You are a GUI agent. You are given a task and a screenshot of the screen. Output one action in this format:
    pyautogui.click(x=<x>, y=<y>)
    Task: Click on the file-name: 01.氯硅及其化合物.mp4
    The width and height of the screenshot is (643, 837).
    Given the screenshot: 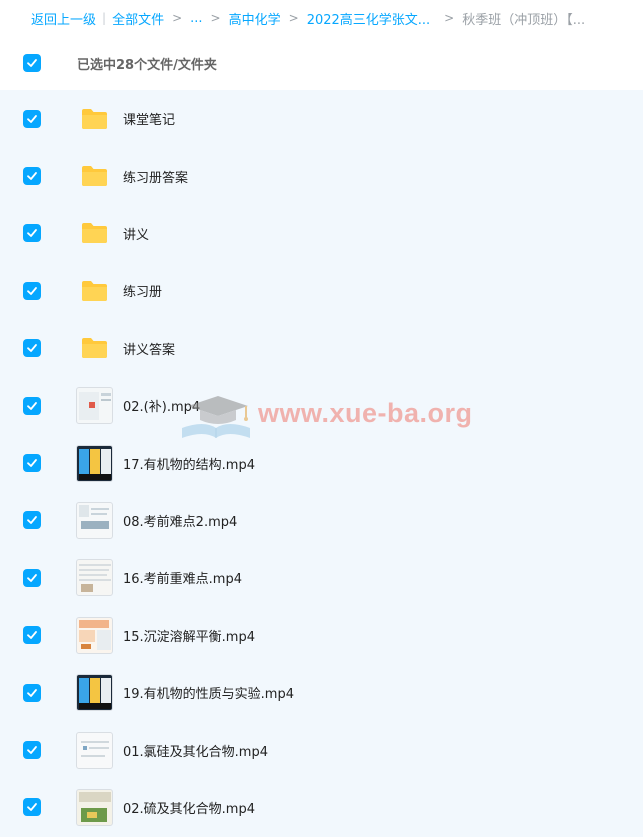 What is the action you would take?
    pyautogui.click(x=195, y=750)
    